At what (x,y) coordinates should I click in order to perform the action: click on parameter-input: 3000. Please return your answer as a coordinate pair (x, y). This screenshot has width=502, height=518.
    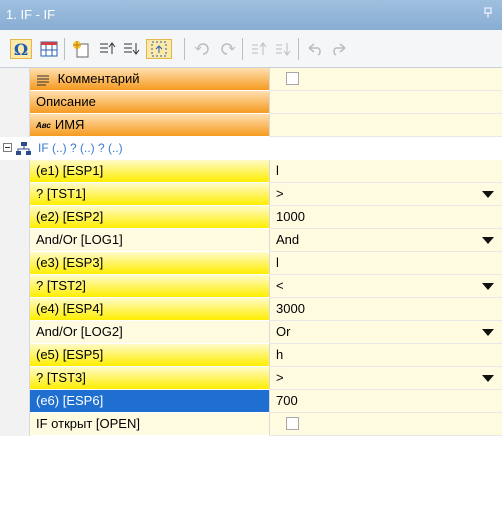
    Looking at the image, I should click on (386, 309).